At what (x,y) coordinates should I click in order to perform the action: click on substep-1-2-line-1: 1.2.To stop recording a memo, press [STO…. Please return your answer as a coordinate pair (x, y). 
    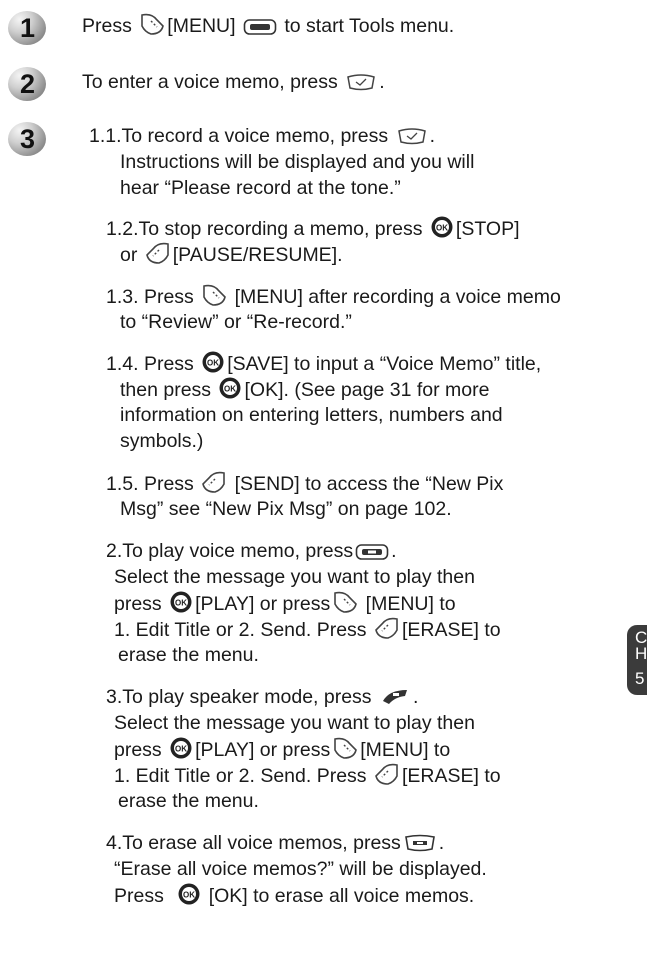
    Looking at the image, I should click on (313, 228).